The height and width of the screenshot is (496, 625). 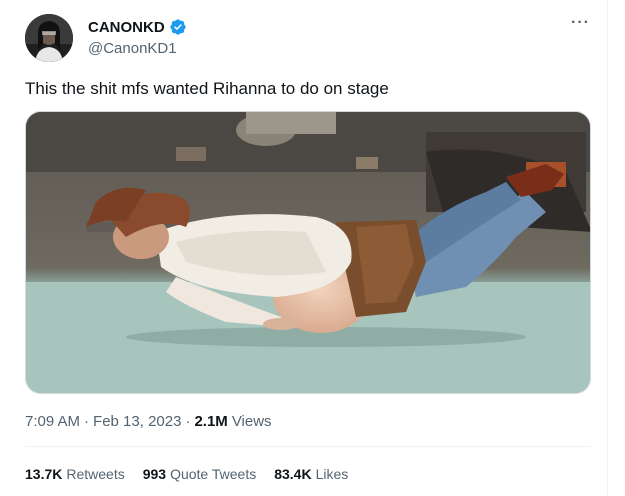 I want to click on views-count: 2.1M, so click(x=211, y=421).